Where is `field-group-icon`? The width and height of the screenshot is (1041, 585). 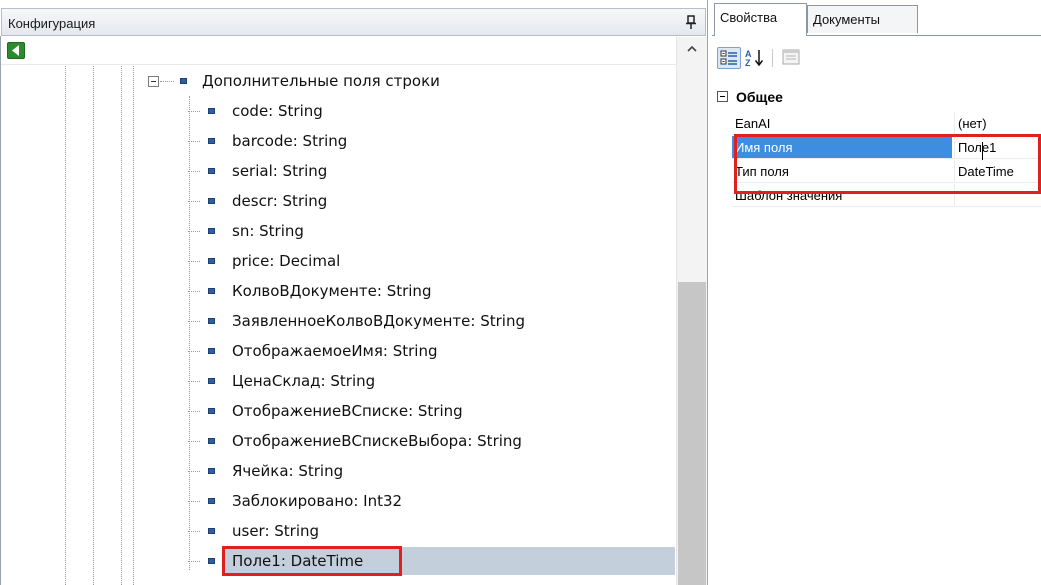 field-group-icon is located at coordinates (183, 81).